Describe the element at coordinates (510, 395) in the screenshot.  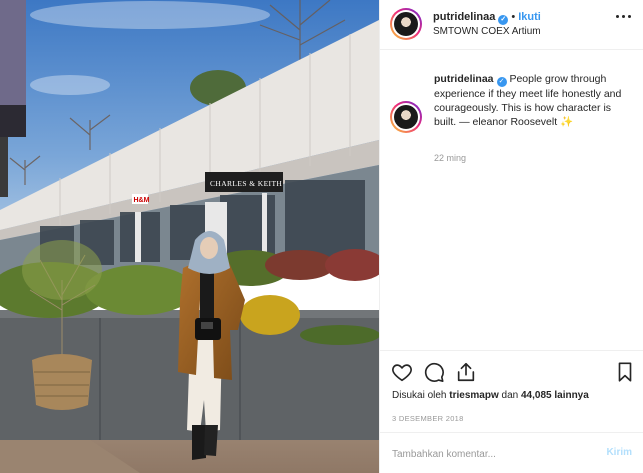
I see `likes-middle: dan` at that location.